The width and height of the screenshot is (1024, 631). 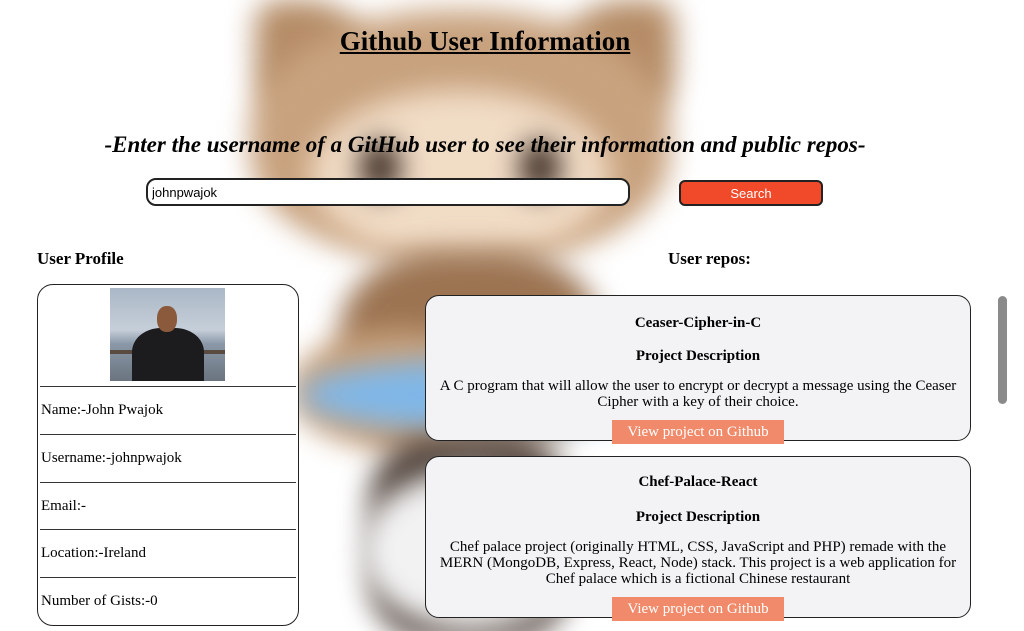 What do you see at coordinates (167, 334) in the screenshot?
I see `avatar` at bounding box center [167, 334].